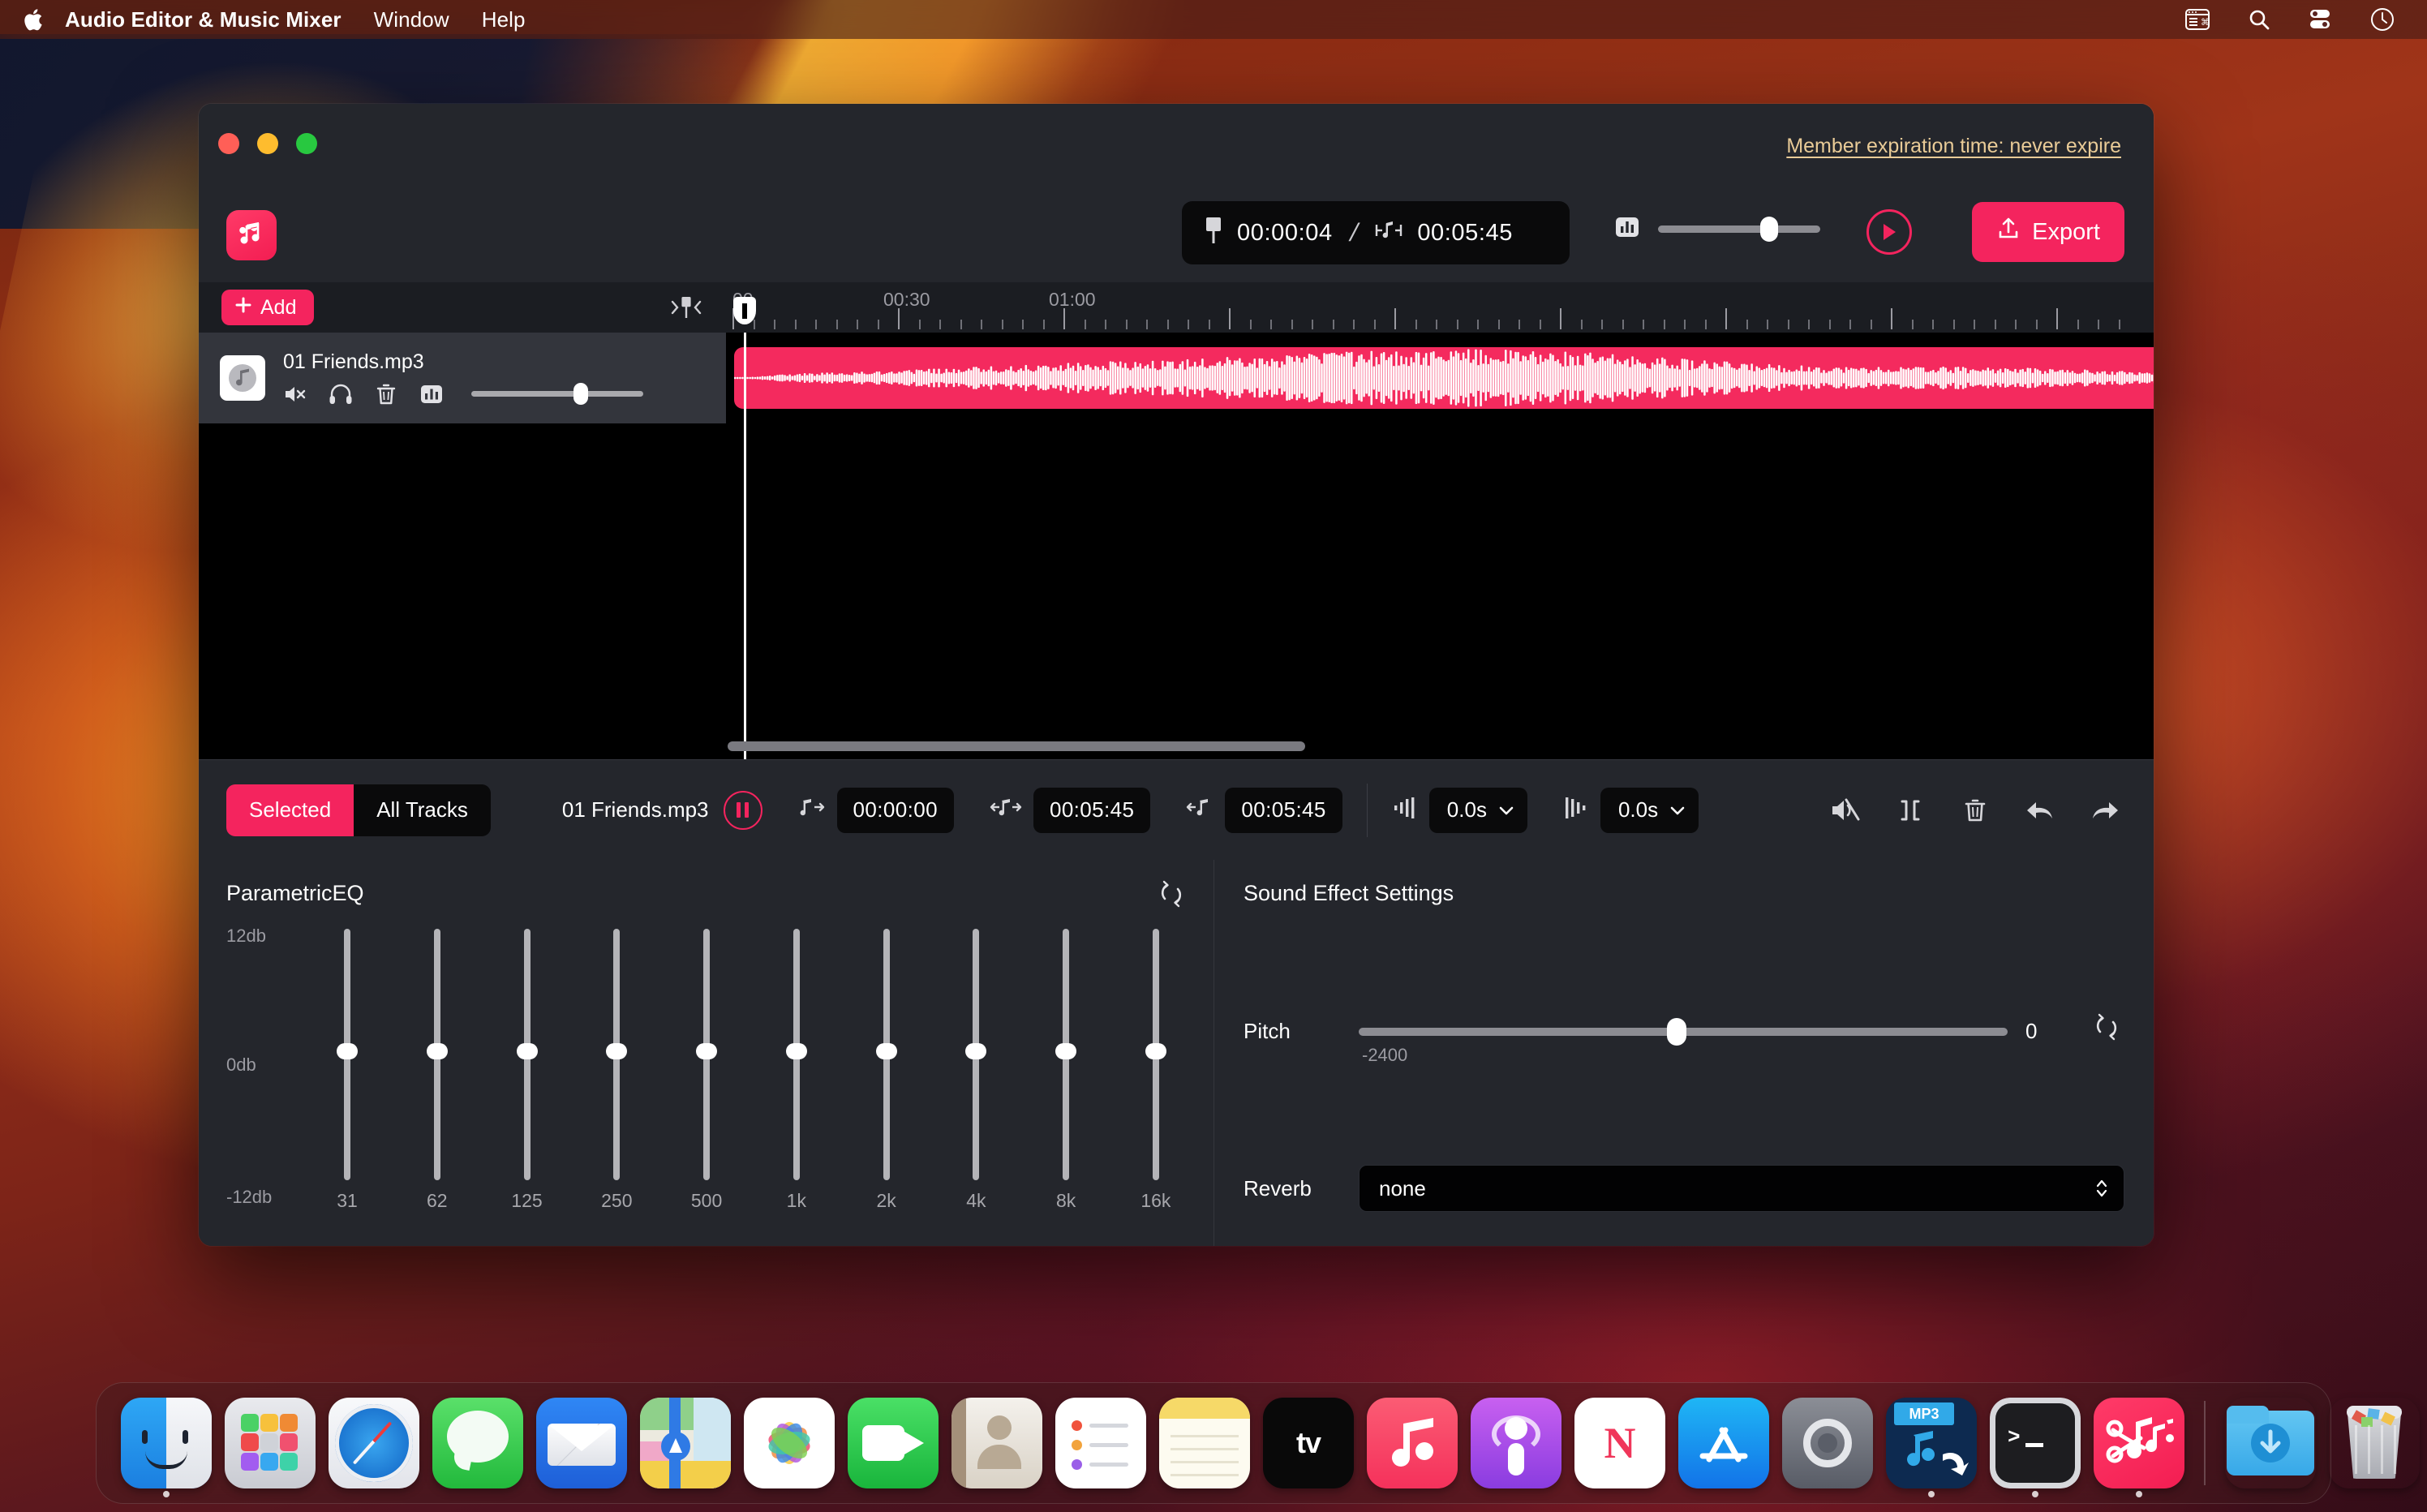 The image size is (2427, 1512). Describe the element at coordinates (1742, 1188) in the screenshot. I see `reverb-select: none` at that location.